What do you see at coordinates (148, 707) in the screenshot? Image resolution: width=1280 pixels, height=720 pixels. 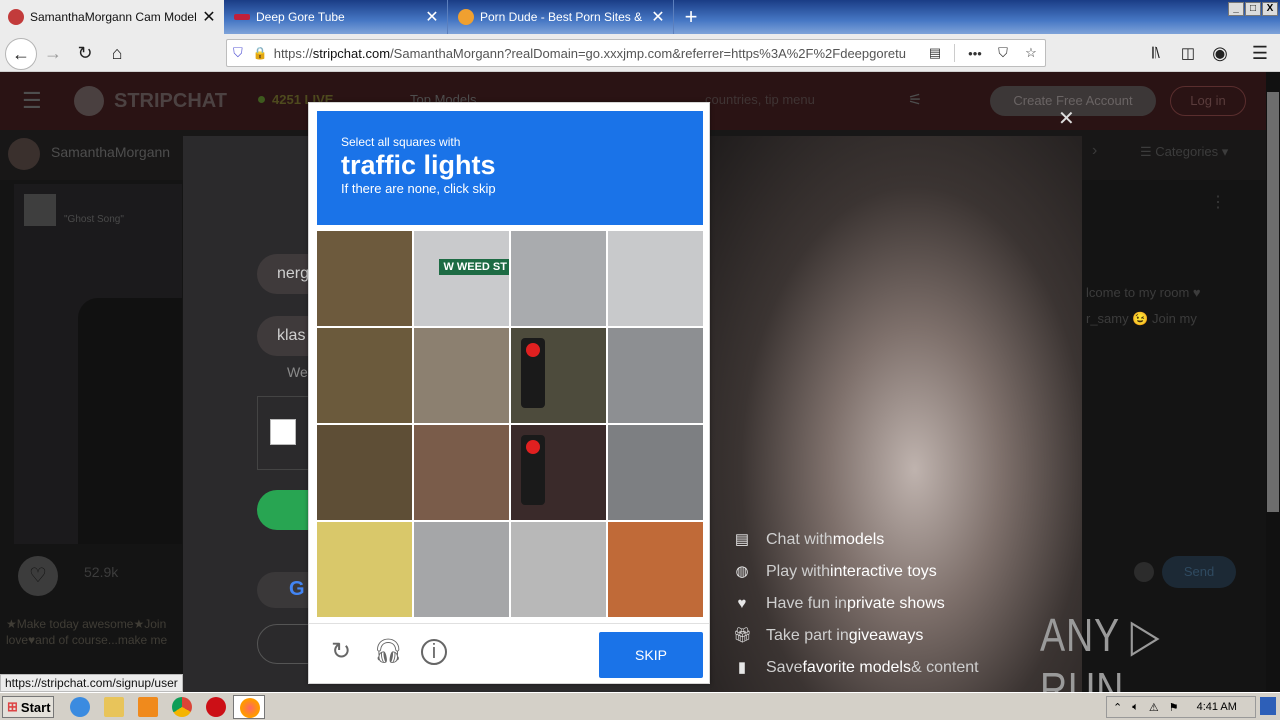 I see `media-player-icon` at bounding box center [148, 707].